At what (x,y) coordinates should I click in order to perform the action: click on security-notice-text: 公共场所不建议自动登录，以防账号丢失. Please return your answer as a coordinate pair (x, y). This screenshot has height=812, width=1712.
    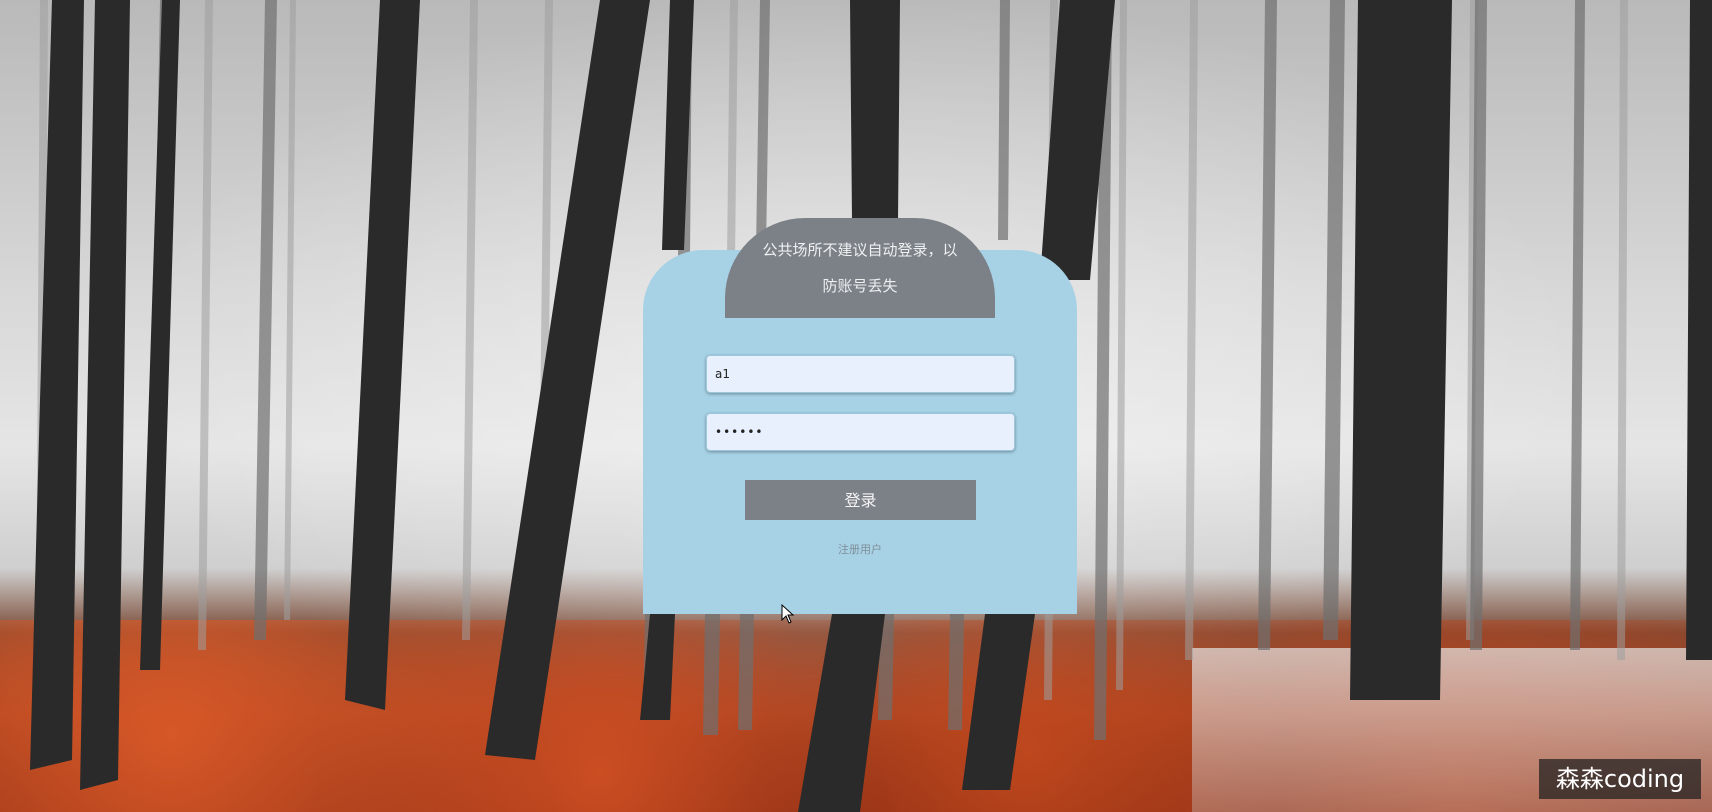
    Looking at the image, I should click on (860, 268).